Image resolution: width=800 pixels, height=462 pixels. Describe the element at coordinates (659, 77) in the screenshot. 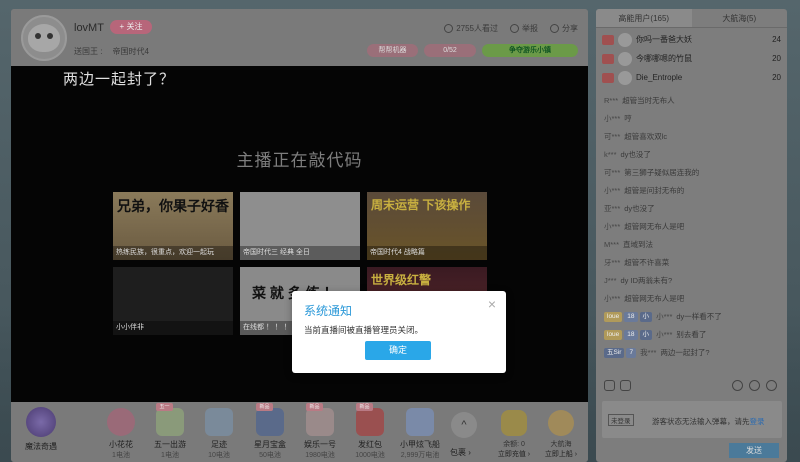

I see `rank-name: Die_Entrople` at that location.